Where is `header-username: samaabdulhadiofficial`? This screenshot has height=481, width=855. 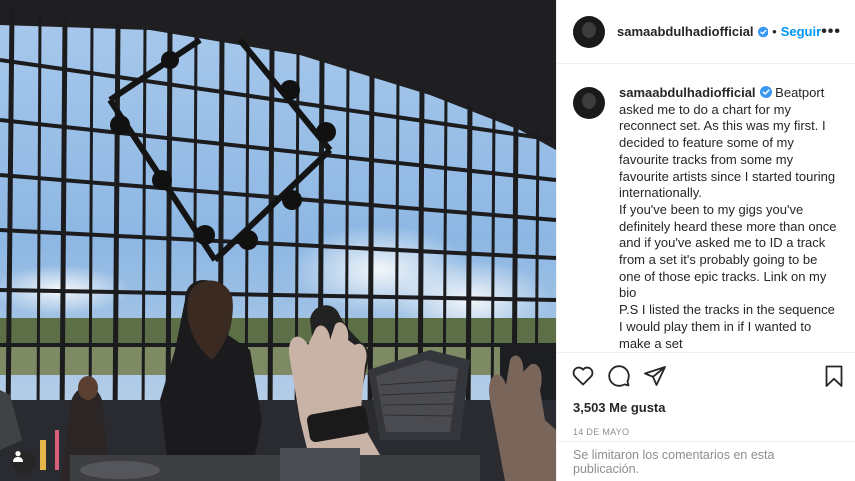 header-username: samaabdulhadiofficial is located at coordinates (685, 31).